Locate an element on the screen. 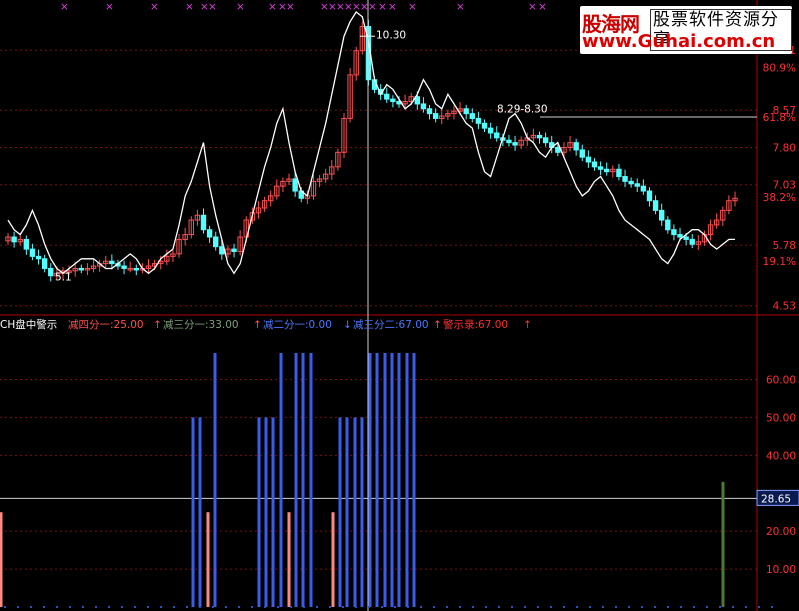  percent-tick-label: 38.2% is located at coordinates (779, 198).